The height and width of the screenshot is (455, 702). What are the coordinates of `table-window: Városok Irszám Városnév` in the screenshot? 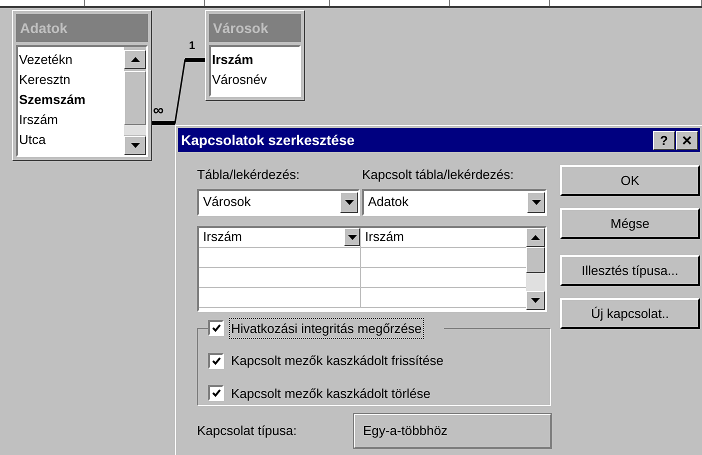 It's located at (255, 55).